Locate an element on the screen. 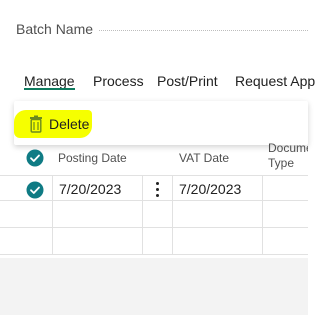  menu-process: Process is located at coordinates (118, 81).